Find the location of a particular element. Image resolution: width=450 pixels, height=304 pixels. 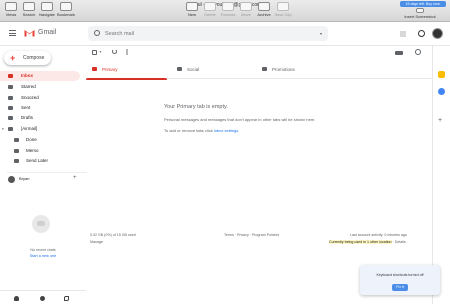

folder-icon is located at coordinates (246, 6).